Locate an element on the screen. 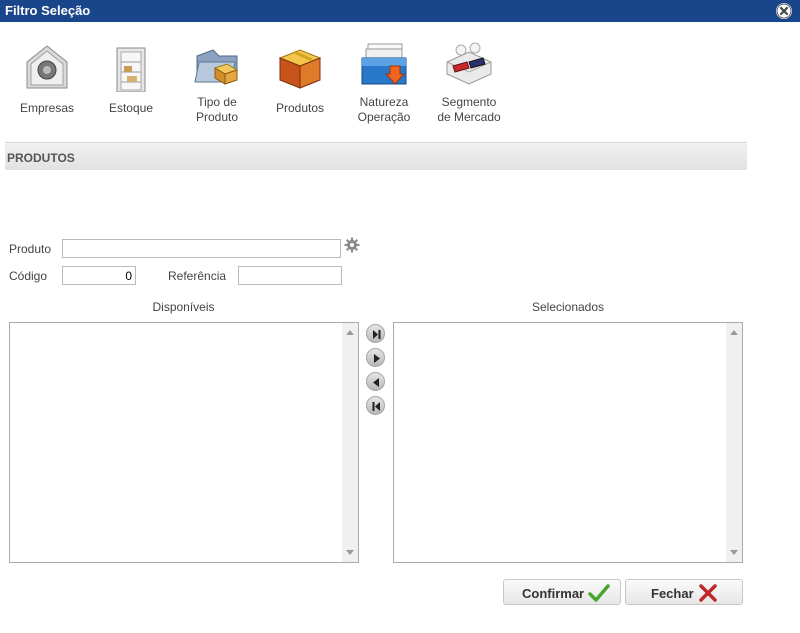 The image size is (800, 633). skip-forward-icon is located at coordinates (377, 334).